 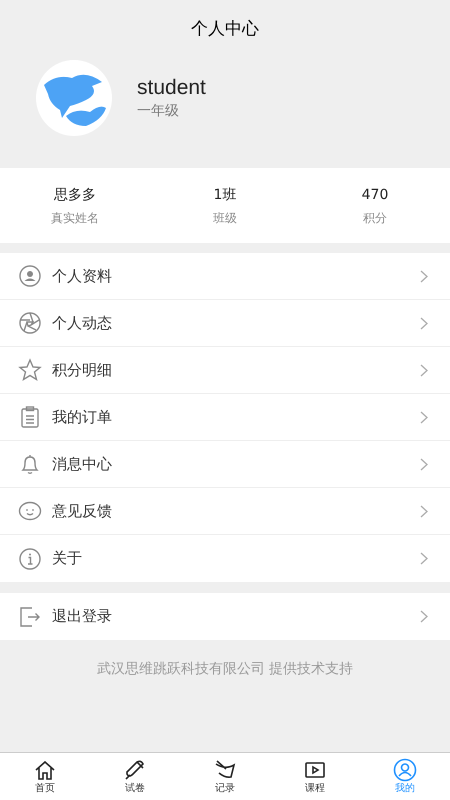 I want to click on menu-item: 我的订单, so click(x=225, y=417).